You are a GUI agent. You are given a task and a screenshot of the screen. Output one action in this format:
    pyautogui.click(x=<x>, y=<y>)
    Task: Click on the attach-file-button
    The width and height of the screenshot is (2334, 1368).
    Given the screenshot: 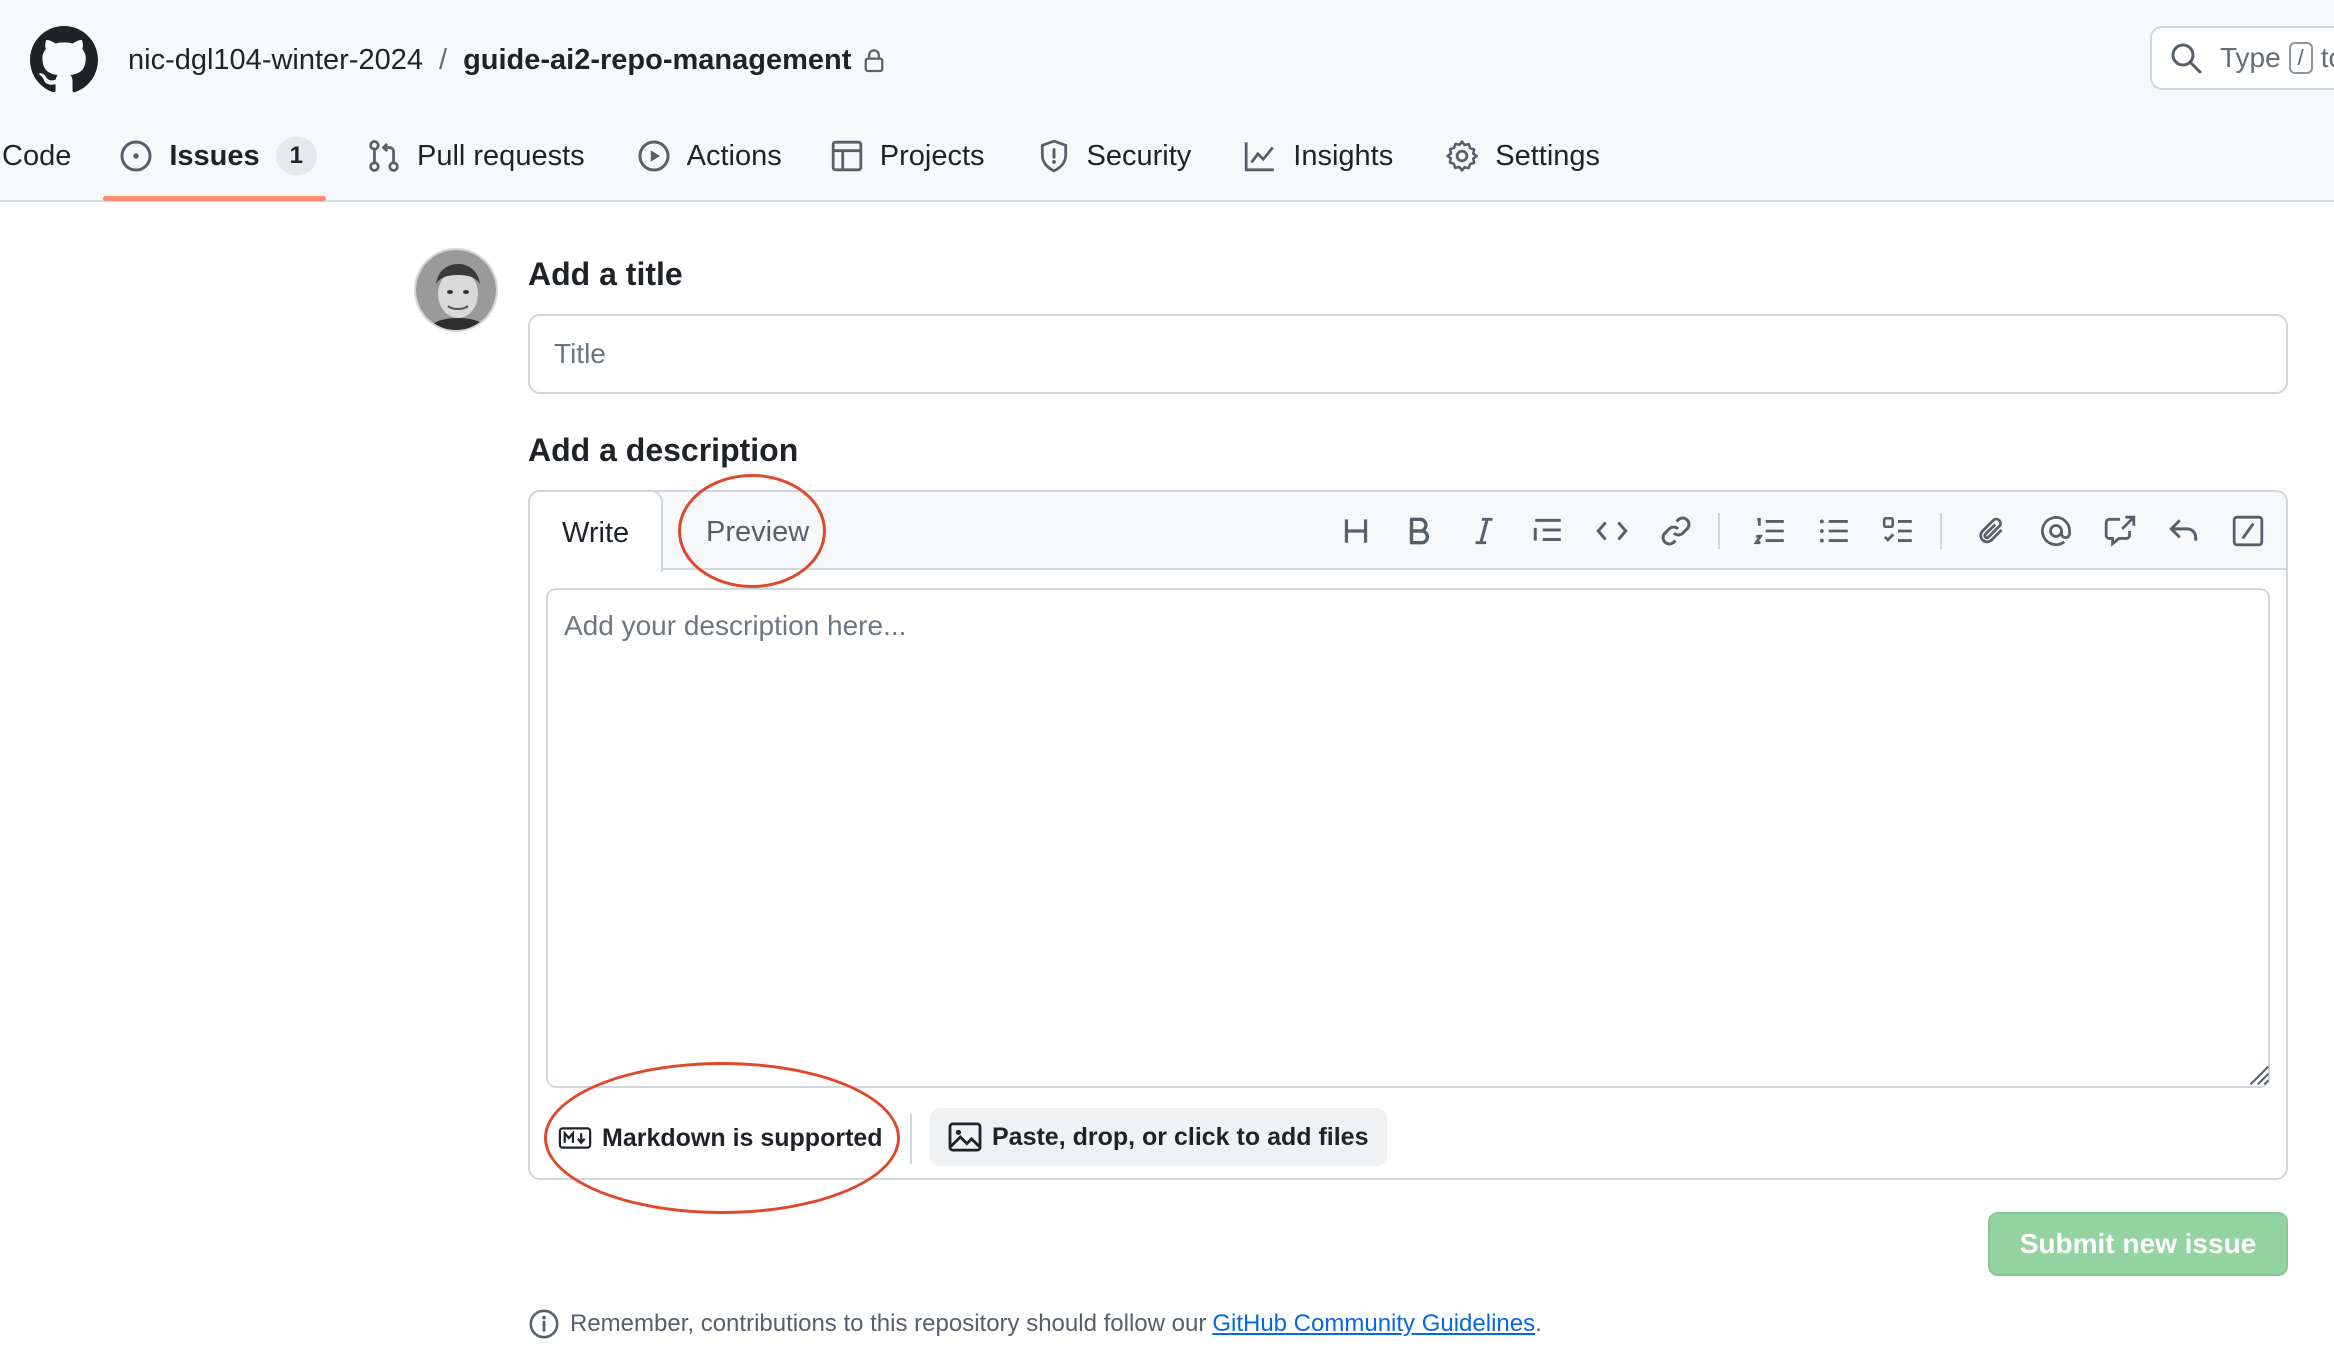 What is the action you would take?
    pyautogui.click(x=1992, y=531)
    